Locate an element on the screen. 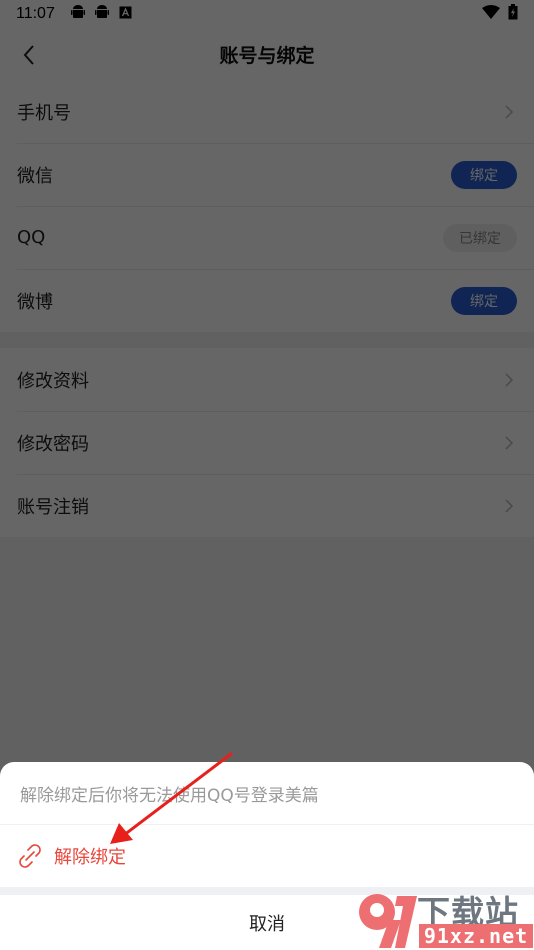 Image resolution: width=534 pixels, height=950 pixels. cancel-label: 取消 is located at coordinates (267, 924).